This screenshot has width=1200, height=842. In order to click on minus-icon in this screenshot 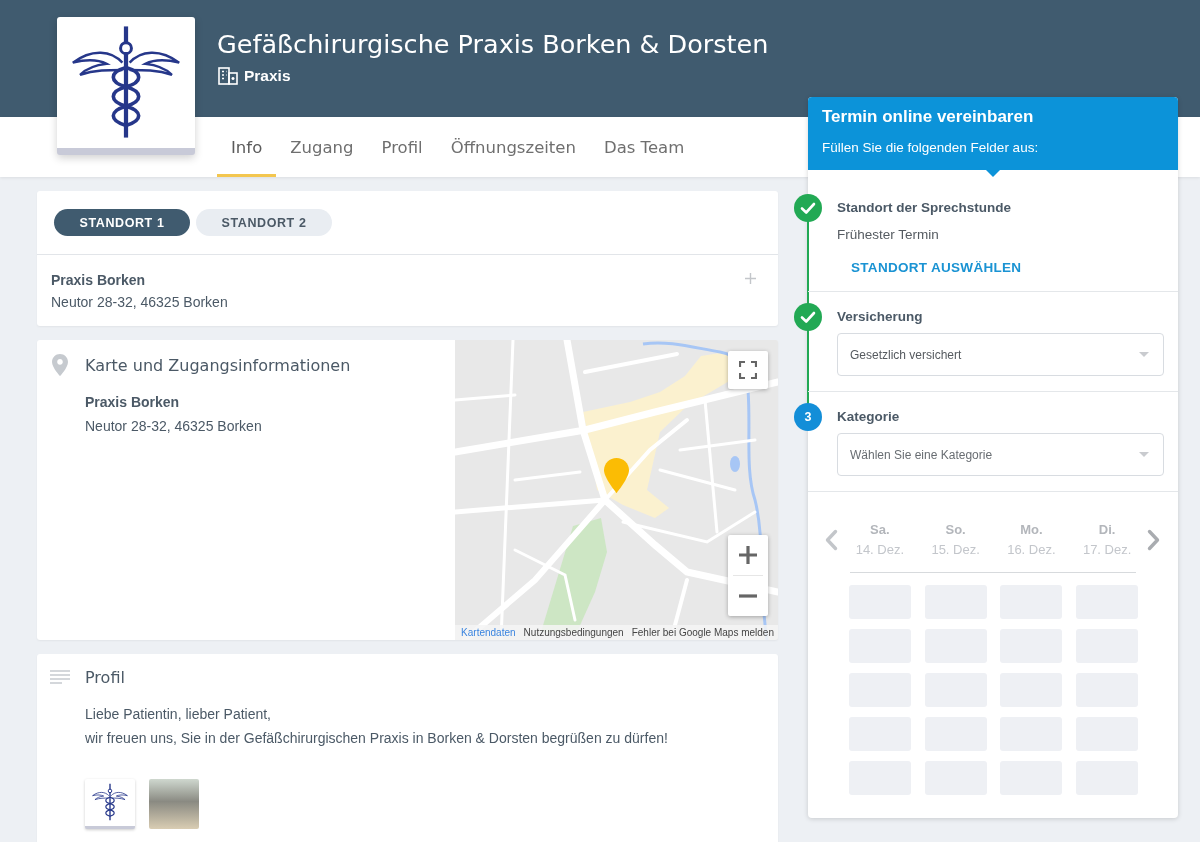, I will do `click(748, 596)`.